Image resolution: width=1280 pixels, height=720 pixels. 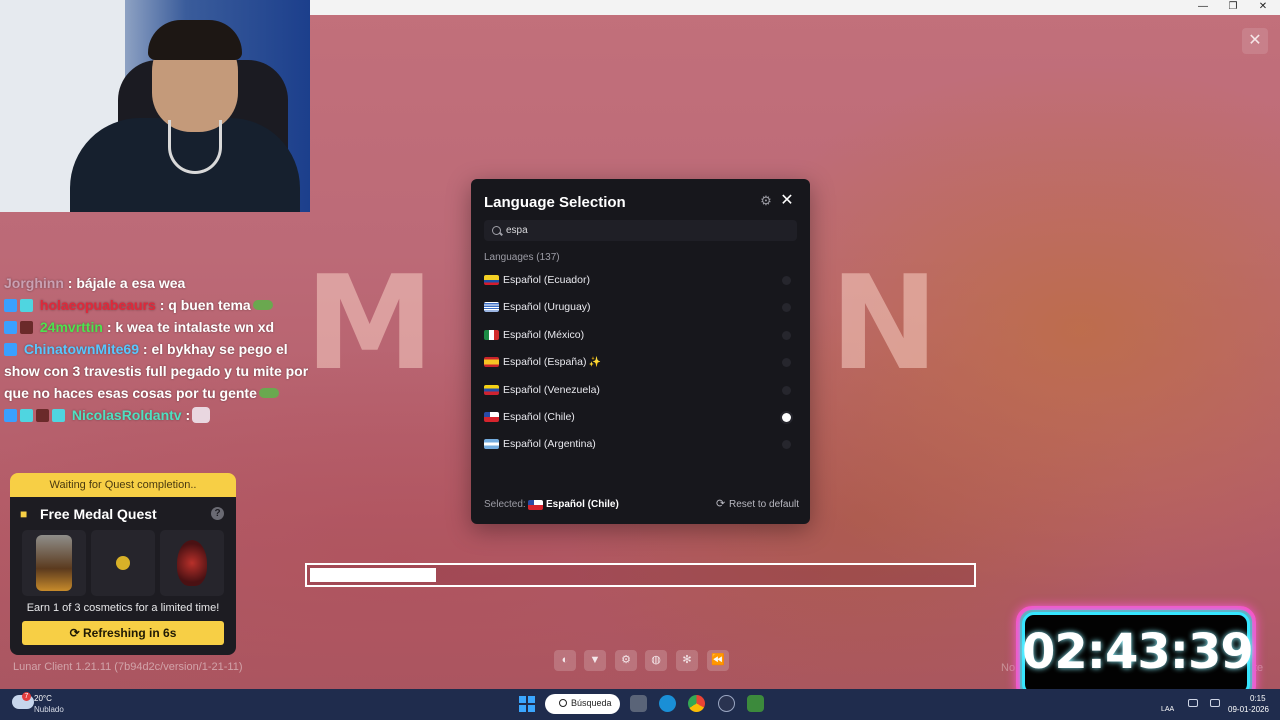 What do you see at coordinates (1248, 709) in the screenshot?
I see `taskbar-date: 09-01-2026` at bounding box center [1248, 709].